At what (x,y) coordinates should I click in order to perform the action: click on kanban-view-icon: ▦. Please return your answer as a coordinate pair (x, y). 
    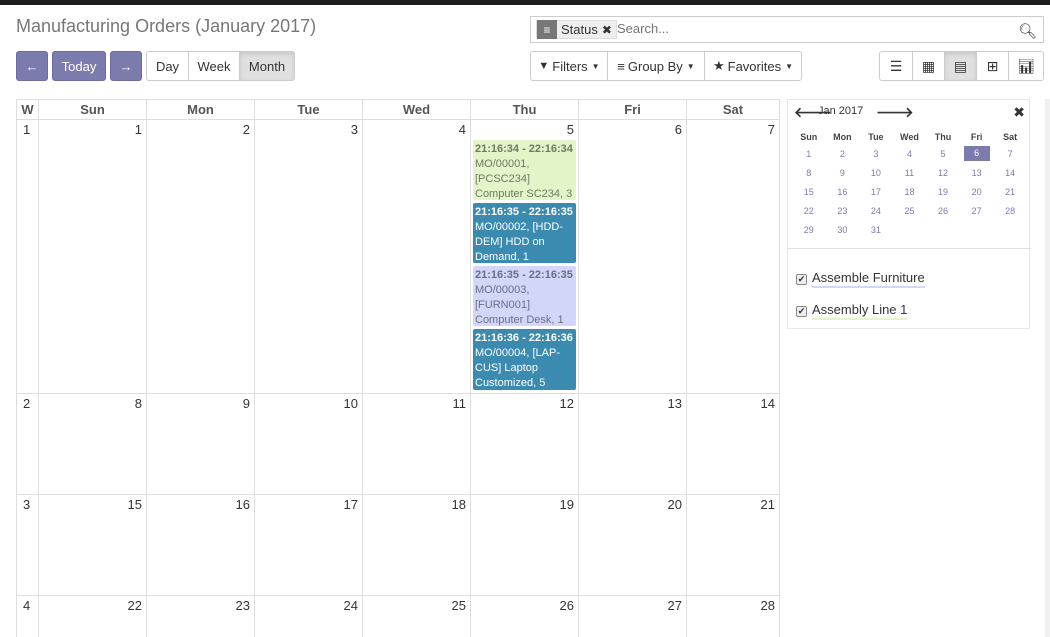
    Looking at the image, I should click on (928, 66).